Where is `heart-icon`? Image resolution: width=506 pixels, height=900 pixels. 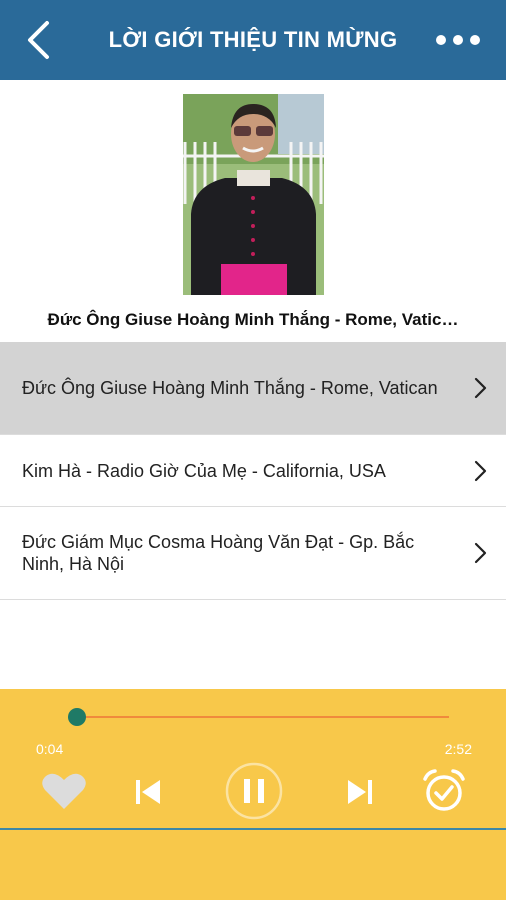
heart-icon is located at coordinates (64, 791).